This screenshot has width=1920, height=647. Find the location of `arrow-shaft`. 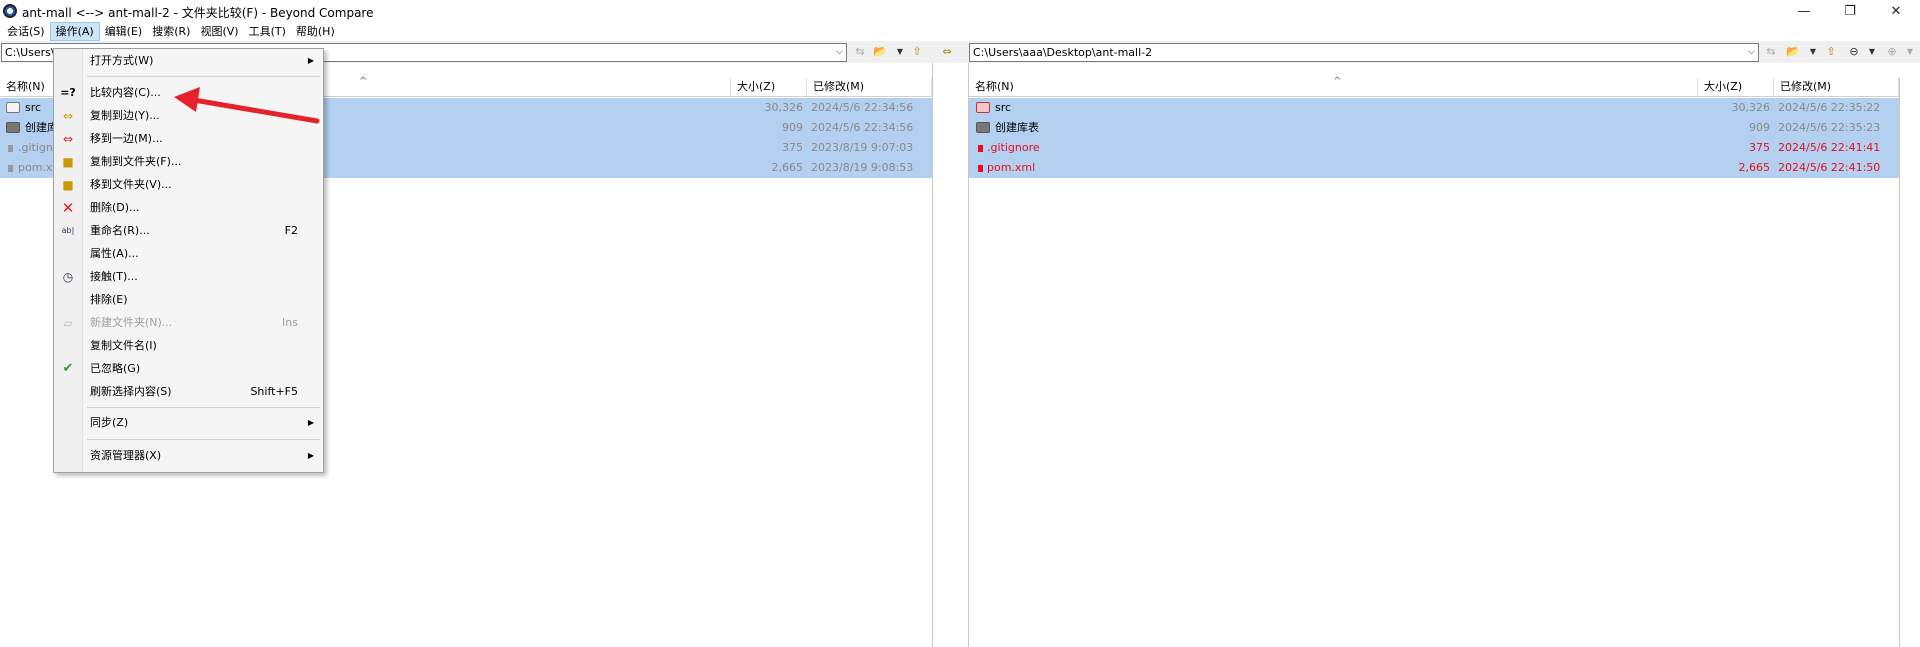

arrow-shaft is located at coordinates (252, 110).